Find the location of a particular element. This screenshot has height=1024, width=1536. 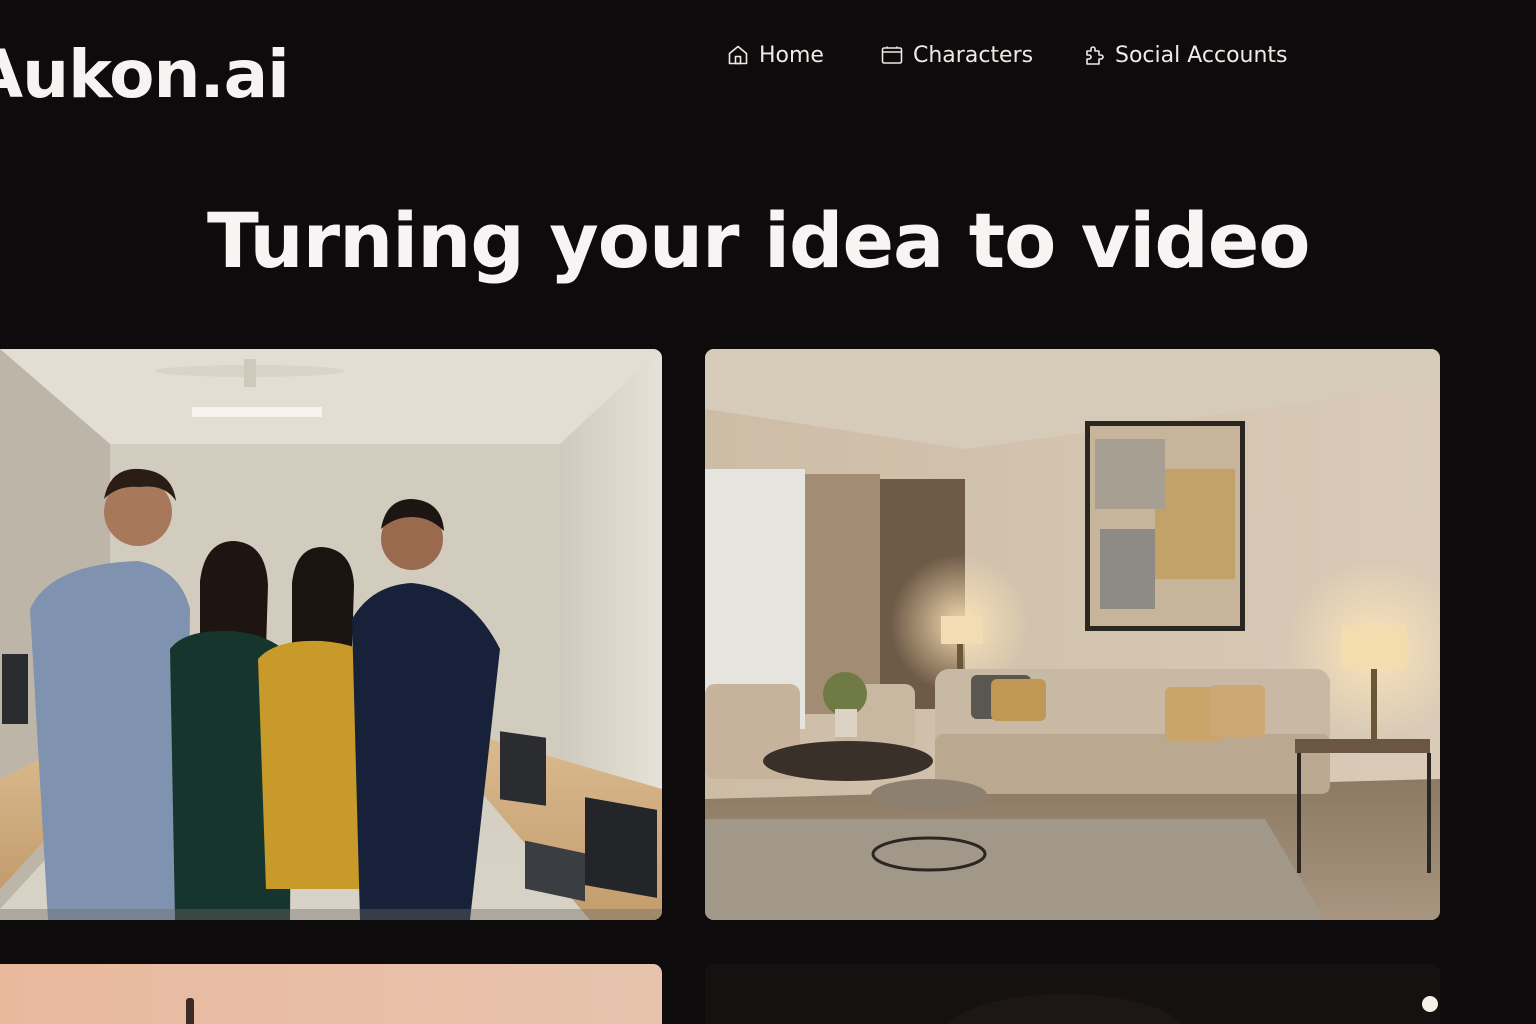

nav-label-home: Home is located at coordinates (791, 55).